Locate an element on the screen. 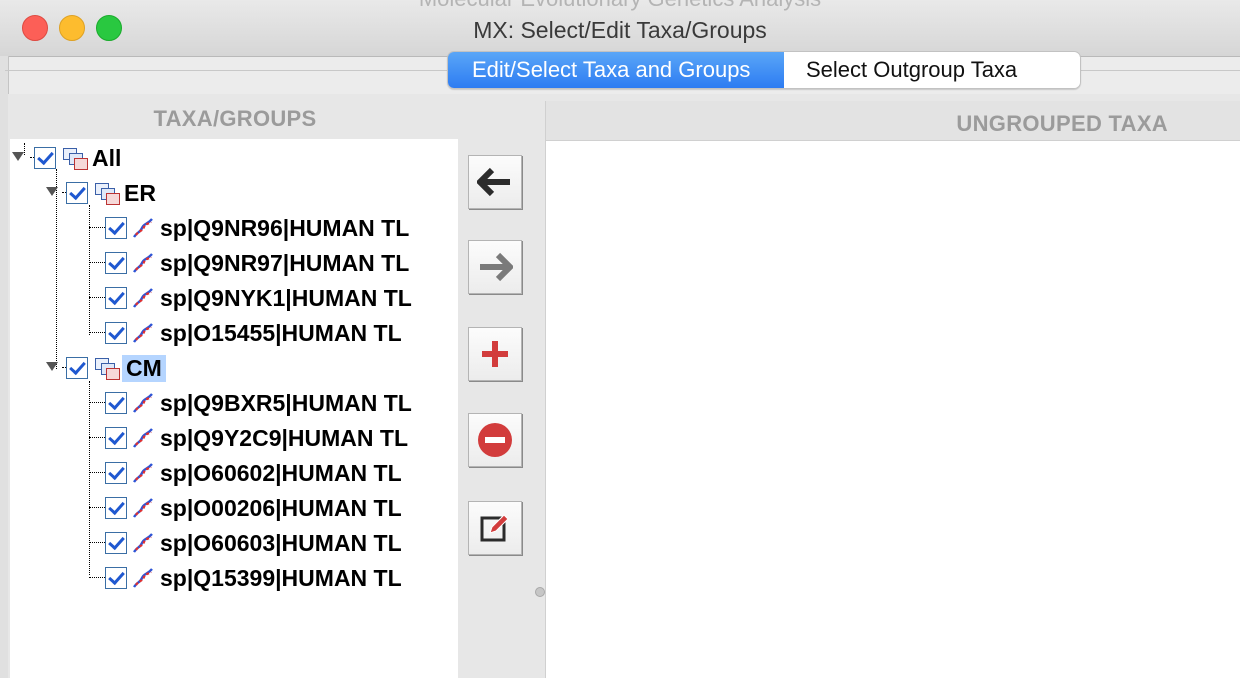 The height and width of the screenshot is (678, 1240). tree-node-group-er: ER is located at coordinates (111, 193).